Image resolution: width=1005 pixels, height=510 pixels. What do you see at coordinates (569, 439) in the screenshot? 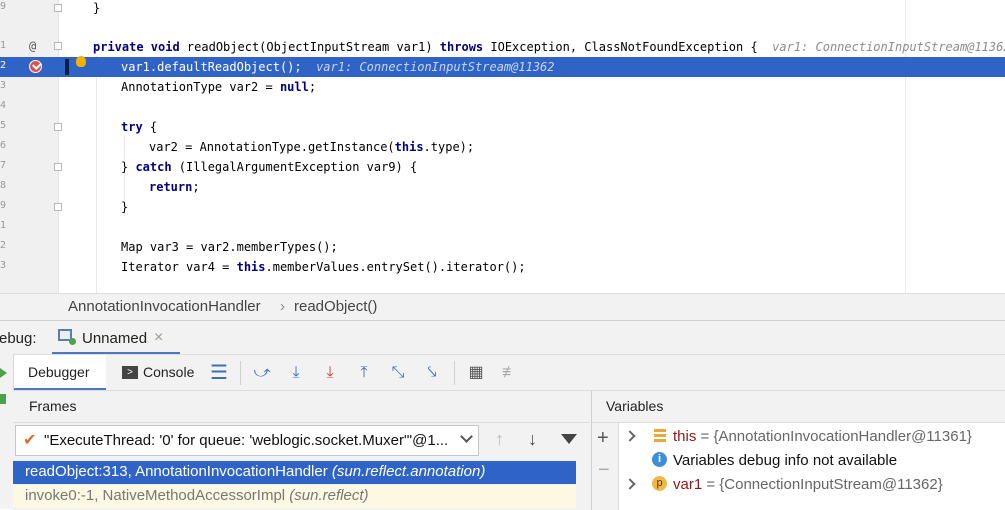
I see `filter-icon` at bounding box center [569, 439].